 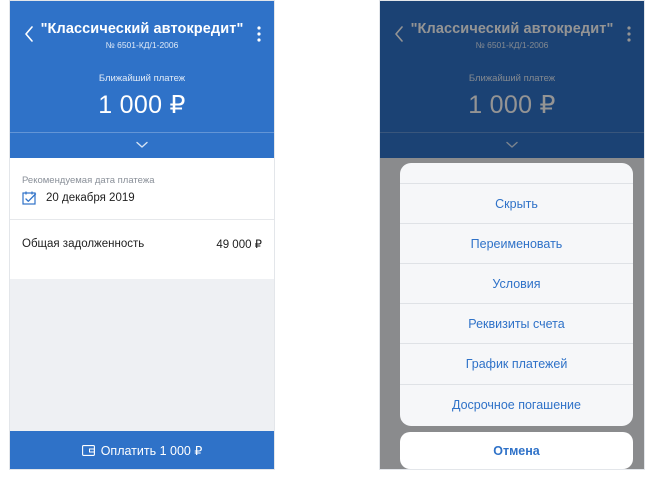 What do you see at coordinates (151, 450) in the screenshot?
I see `pay-button-label: Оплатить 1 000 ₽` at bounding box center [151, 450].